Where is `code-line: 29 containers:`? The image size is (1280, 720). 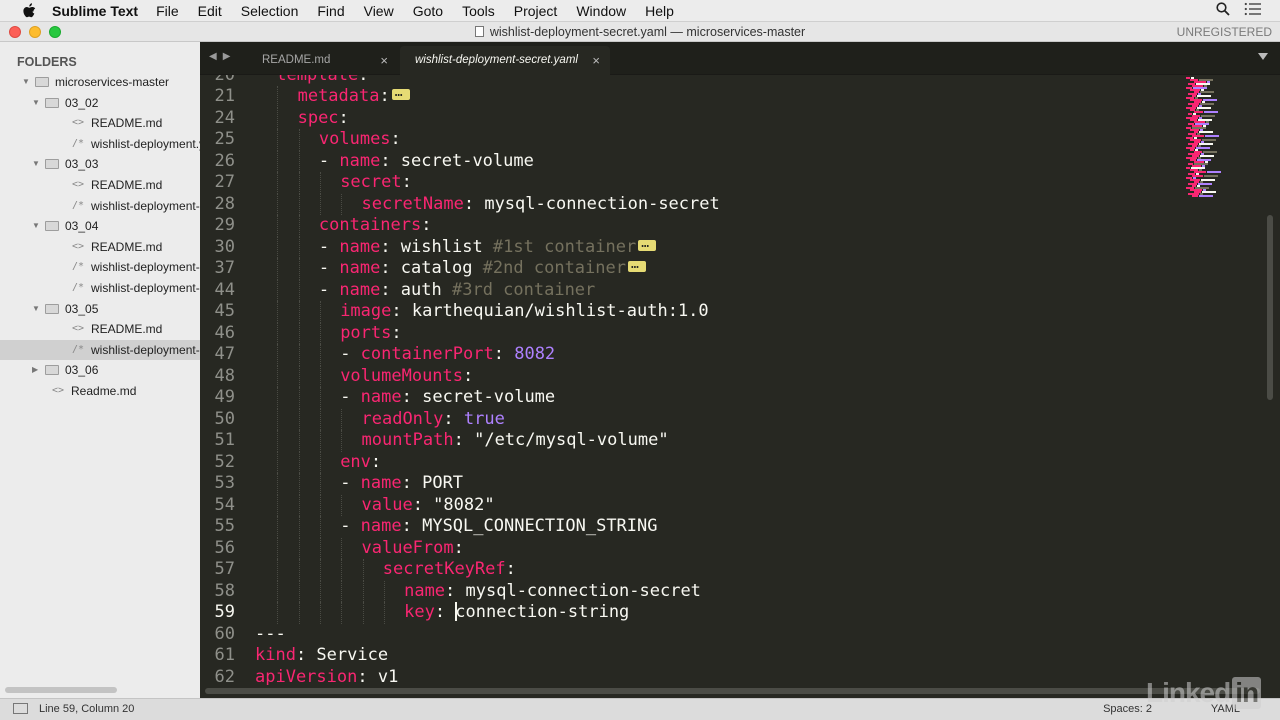 code-line: 29 containers: is located at coordinates (690, 226).